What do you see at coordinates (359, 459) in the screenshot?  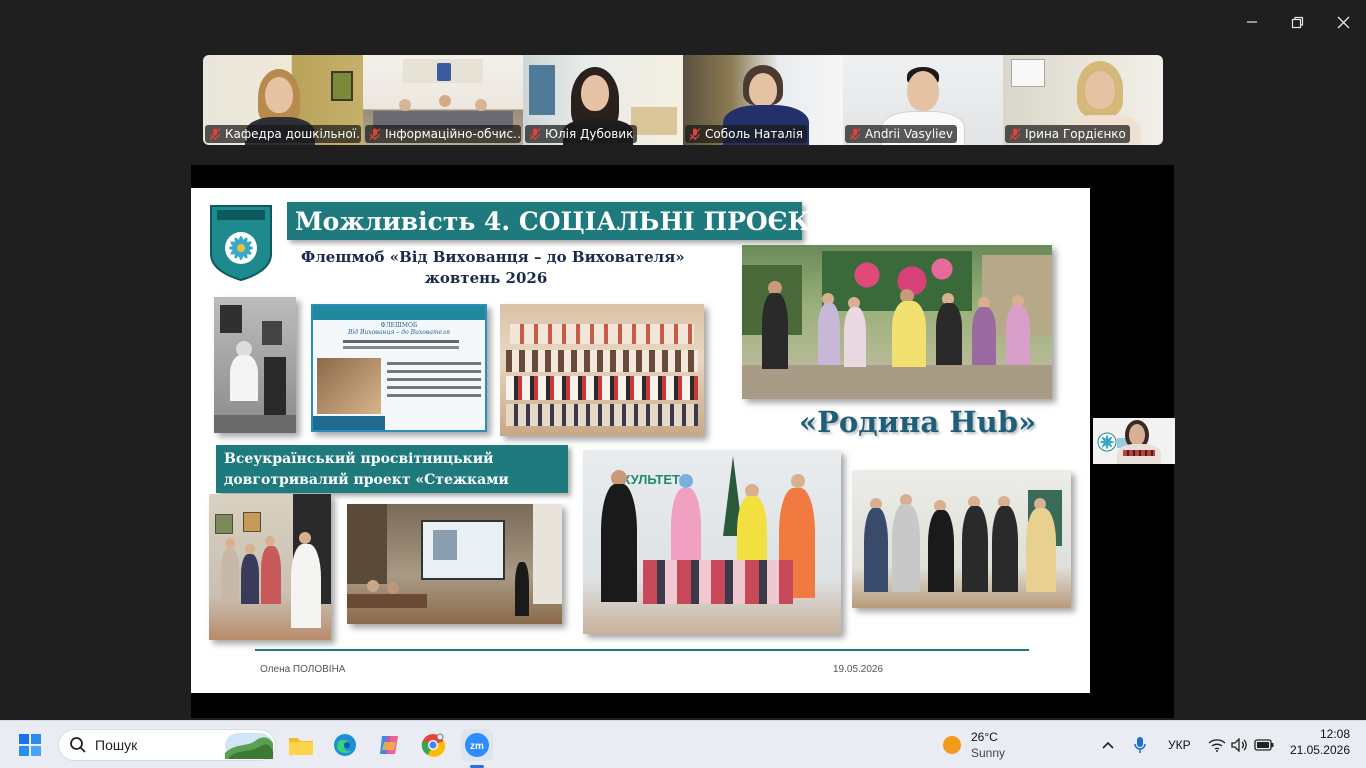 I see `project-line-1: Всеукраїнський просвітницький` at bounding box center [359, 459].